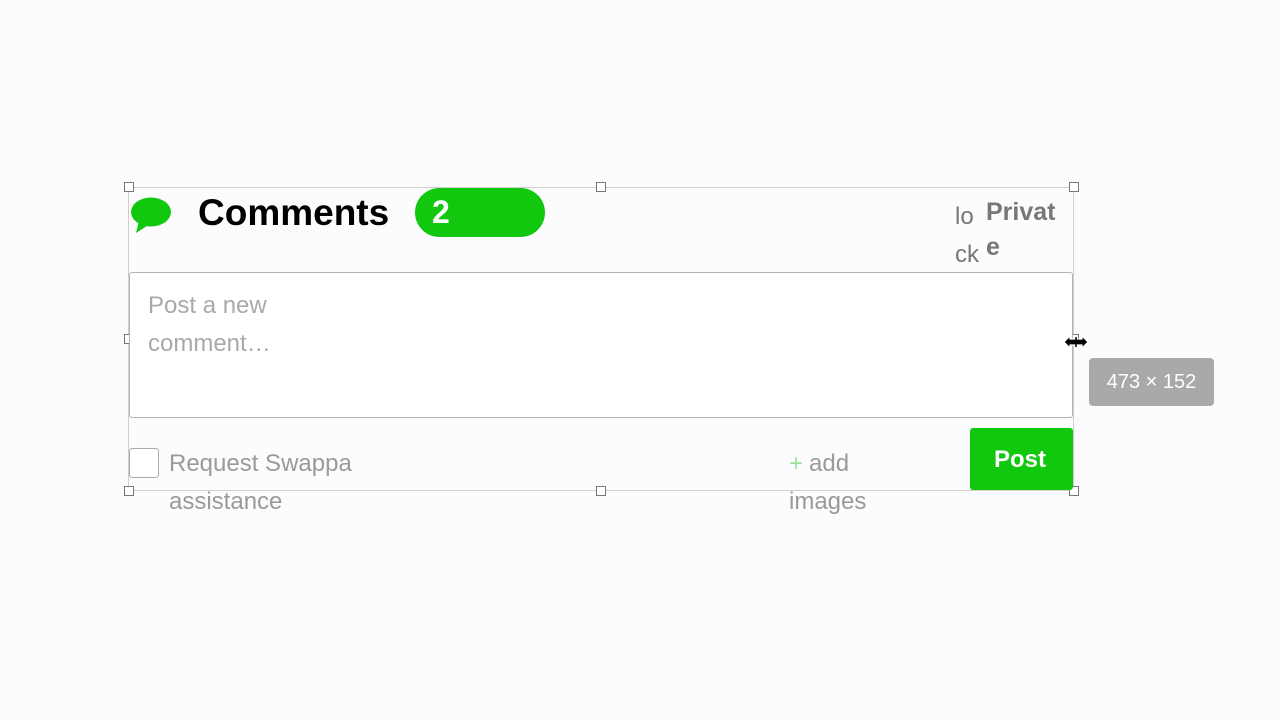  Describe the element at coordinates (796, 463) in the screenshot. I see `plus-icon: +` at that location.